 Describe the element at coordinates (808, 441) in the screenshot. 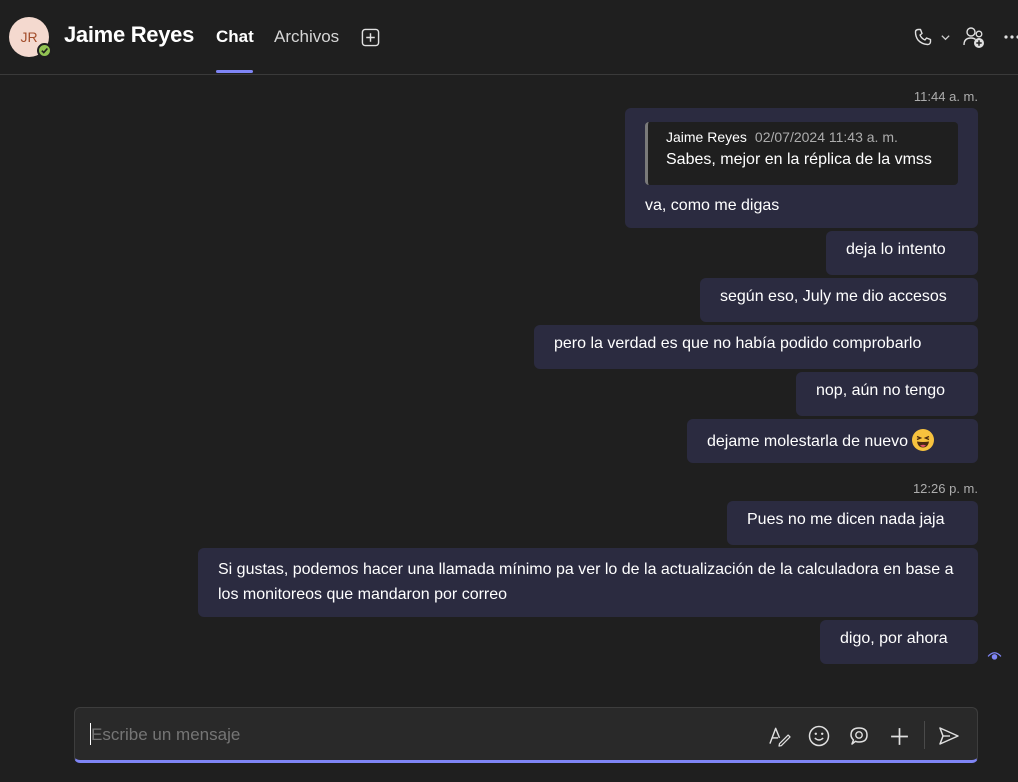

I see `message-text: dejame molestarla de nuevo` at that location.